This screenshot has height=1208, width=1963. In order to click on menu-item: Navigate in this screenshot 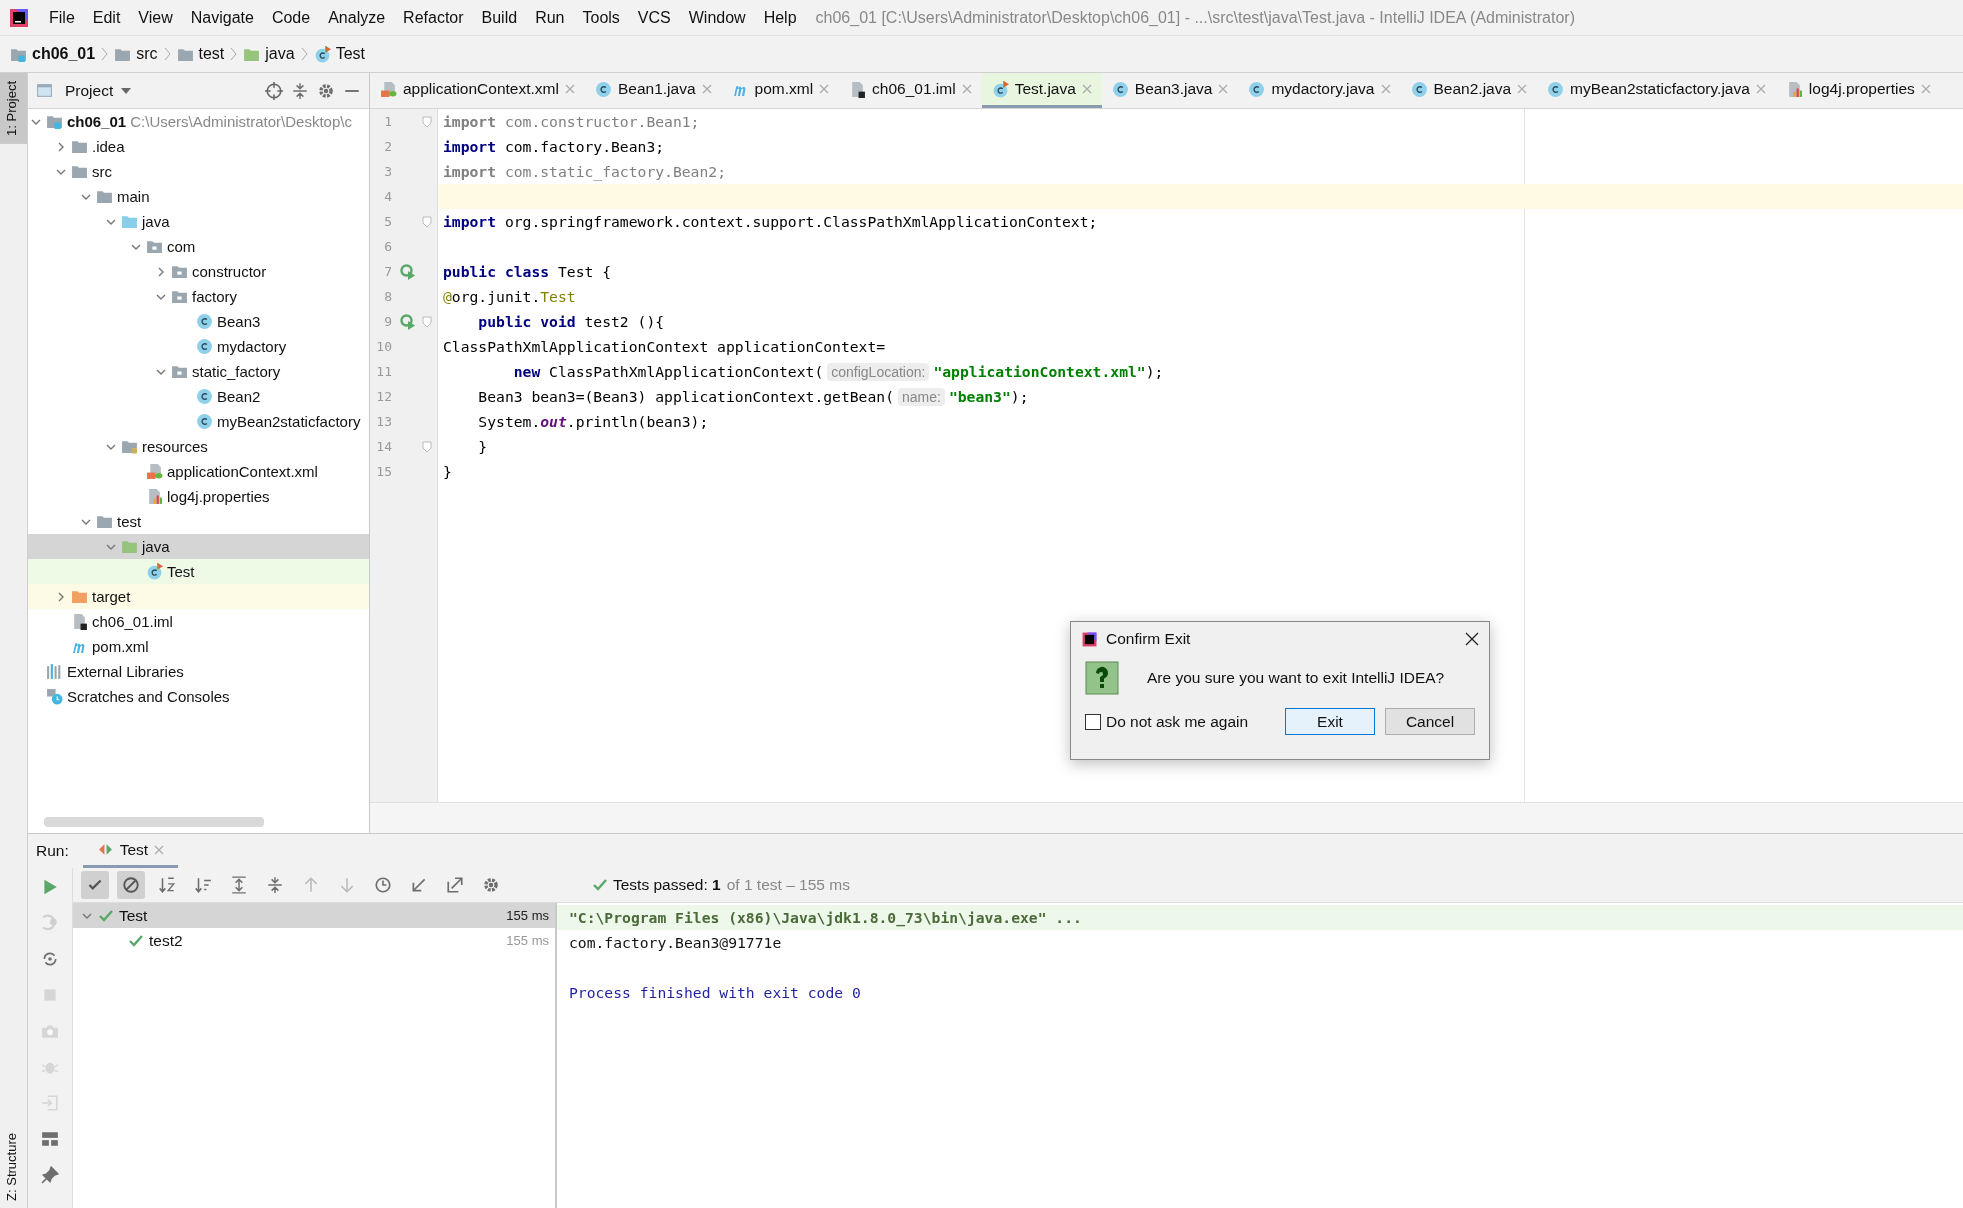, I will do `click(222, 17)`.